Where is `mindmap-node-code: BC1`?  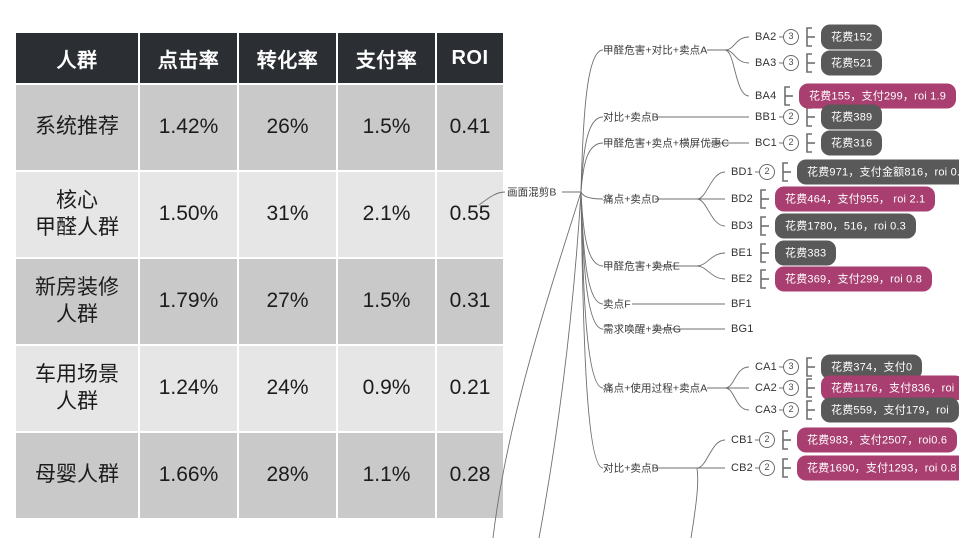 mindmap-node-code: BC1 is located at coordinates (766, 143).